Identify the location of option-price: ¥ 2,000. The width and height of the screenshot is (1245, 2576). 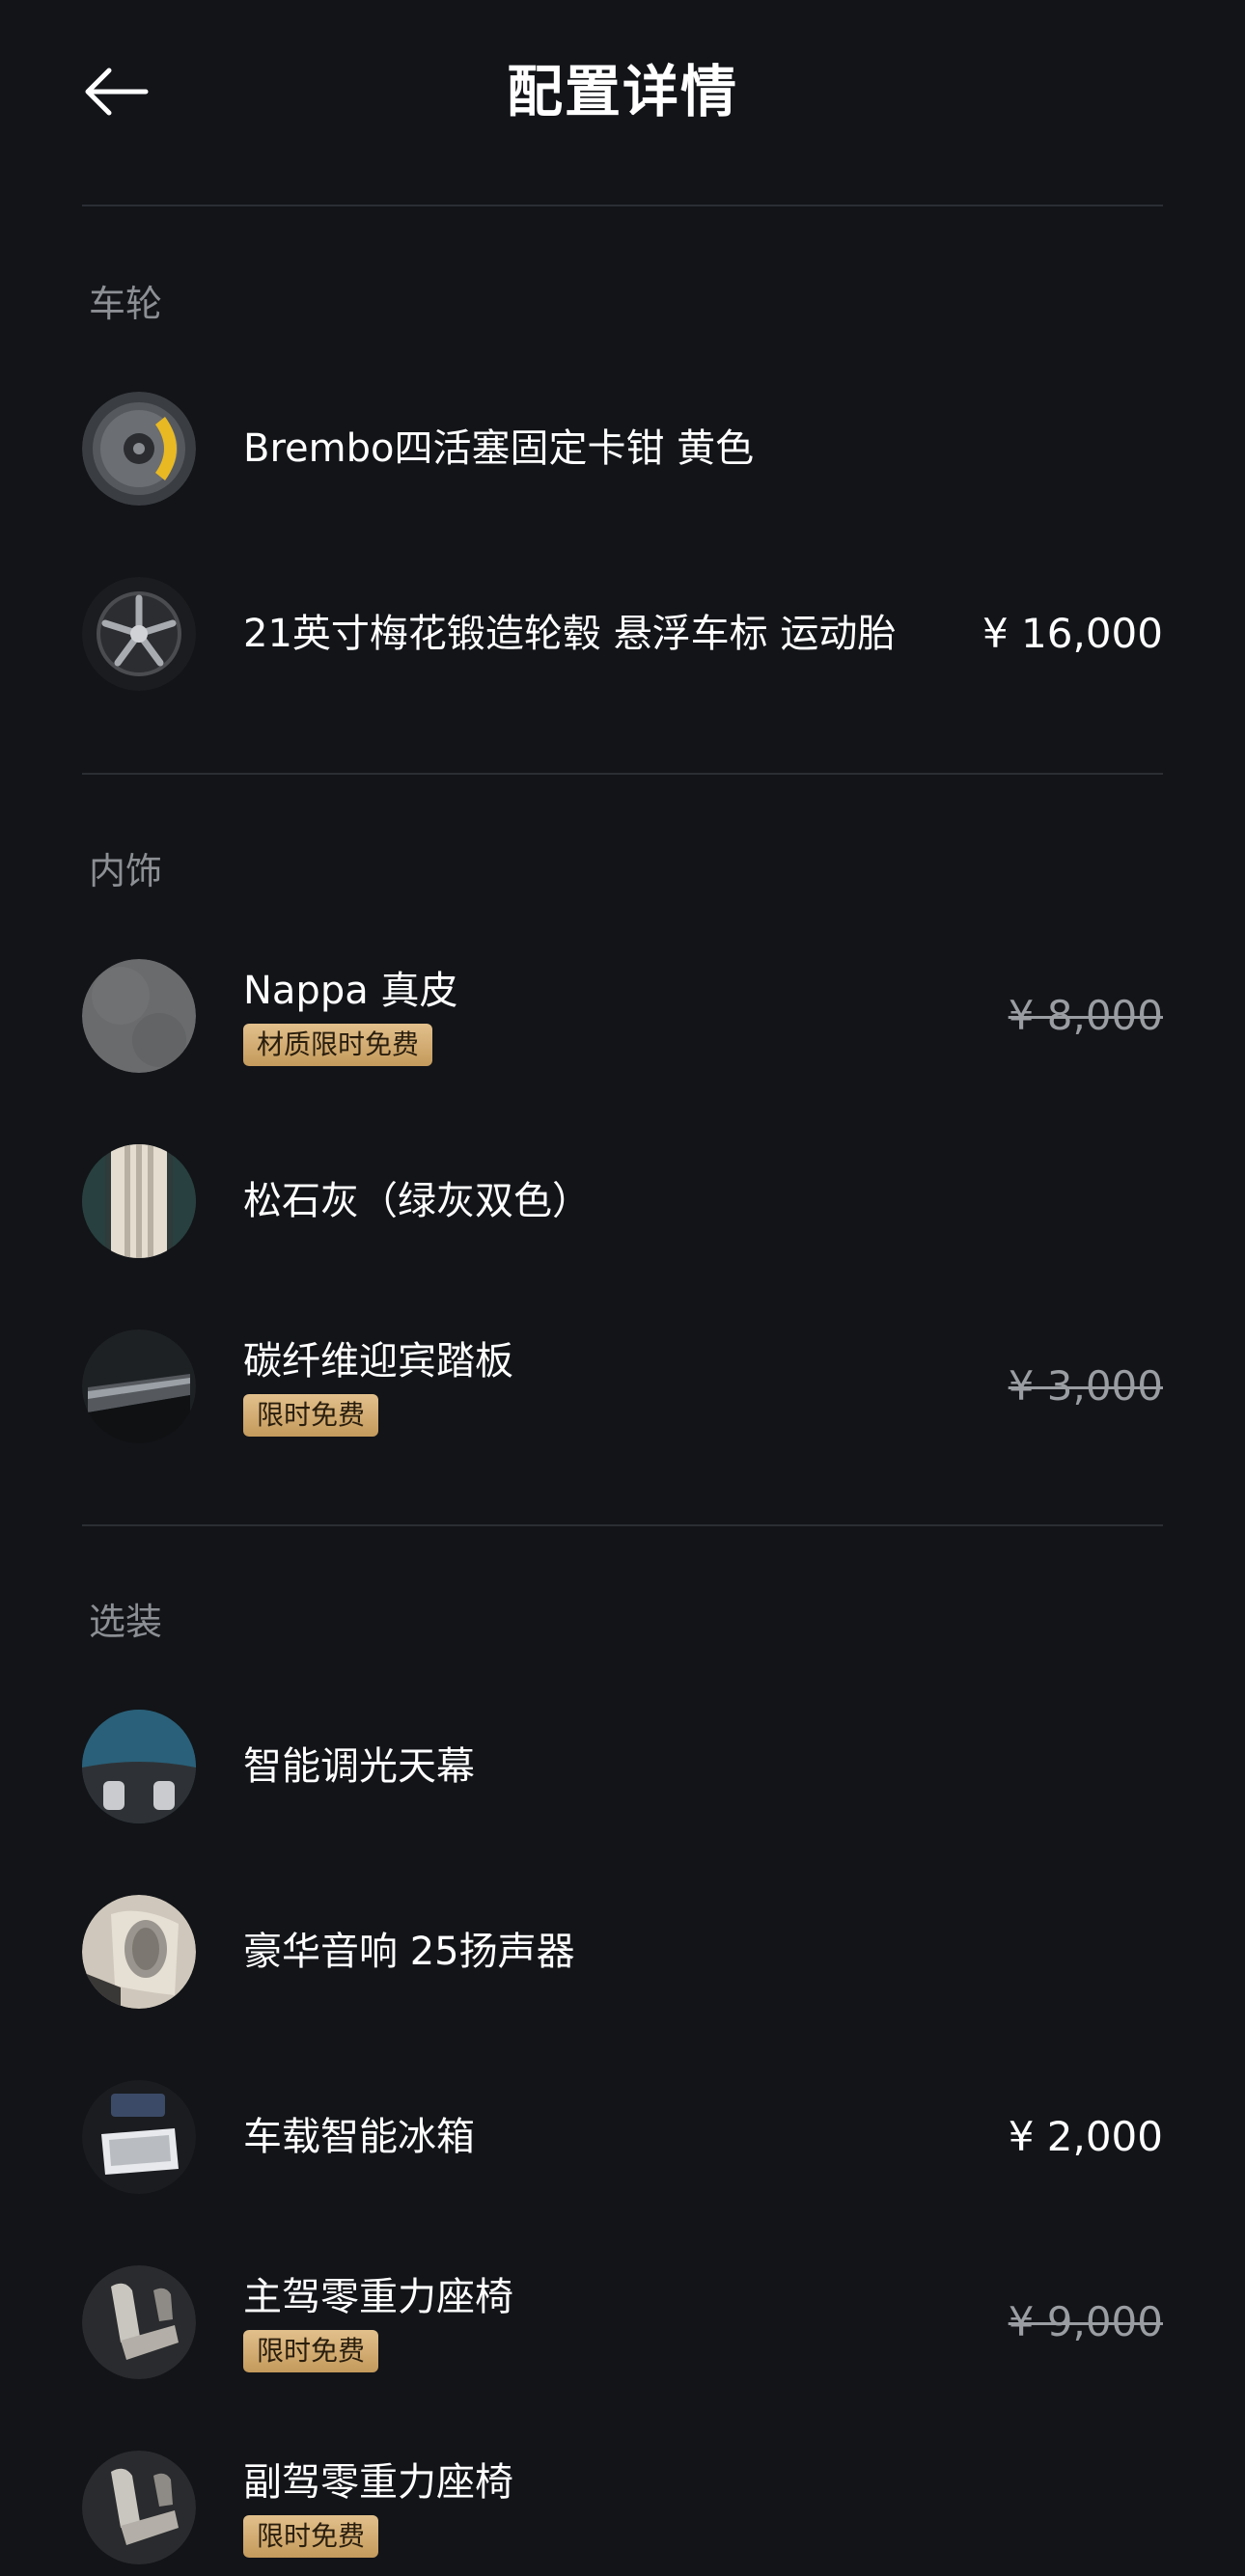
(1086, 2137).